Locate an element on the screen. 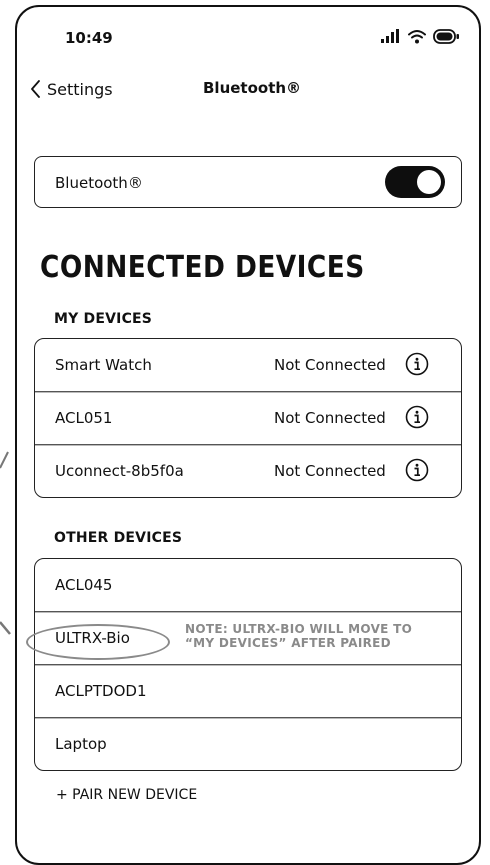  back-button: Settings is located at coordinates (71, 89).